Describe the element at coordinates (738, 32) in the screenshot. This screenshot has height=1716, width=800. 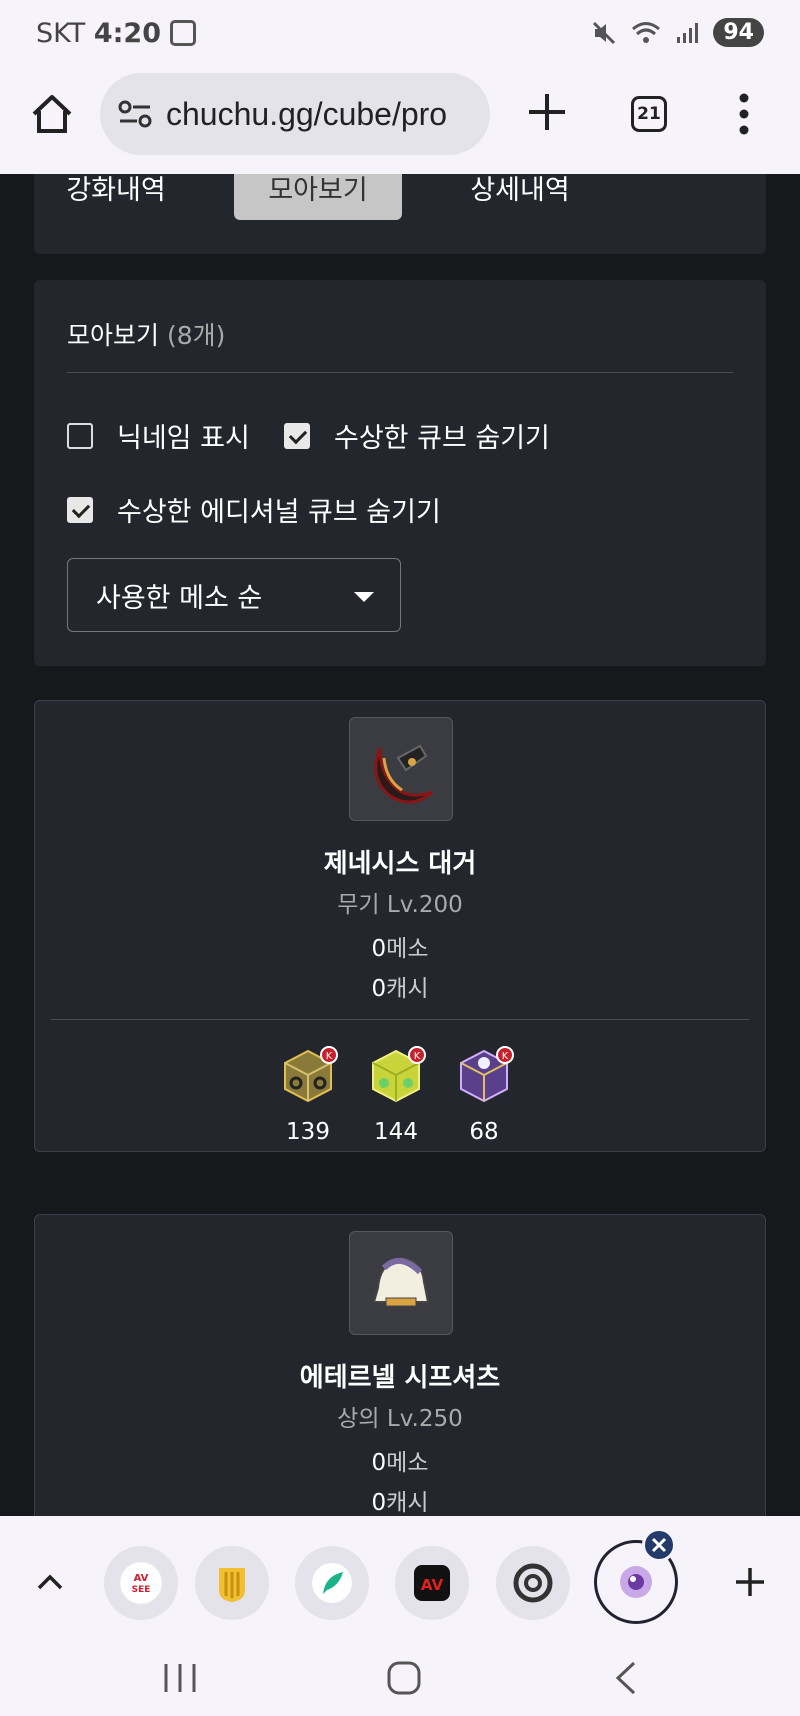
I see `battery-indicator: 94` at that location.